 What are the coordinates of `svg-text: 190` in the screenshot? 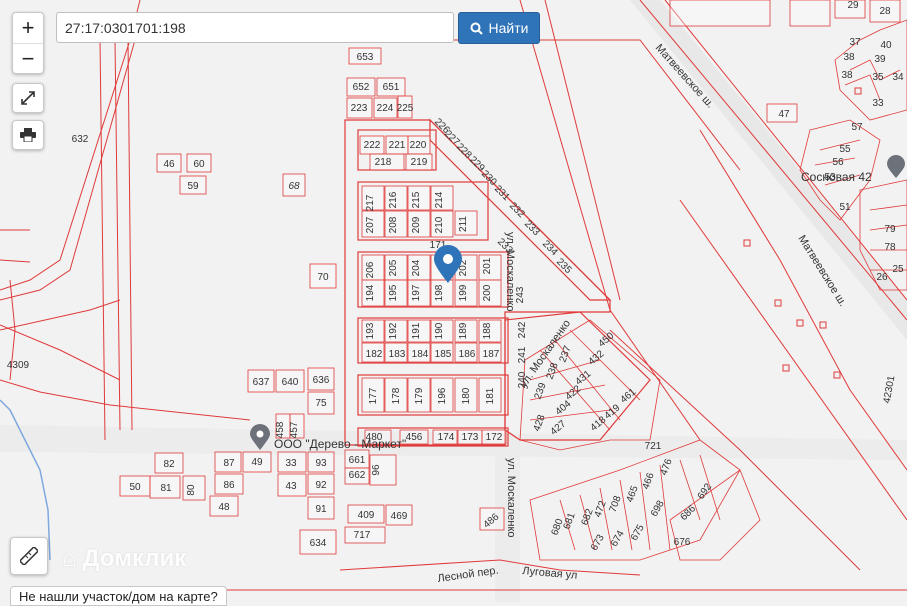 It's located at (439, 330).